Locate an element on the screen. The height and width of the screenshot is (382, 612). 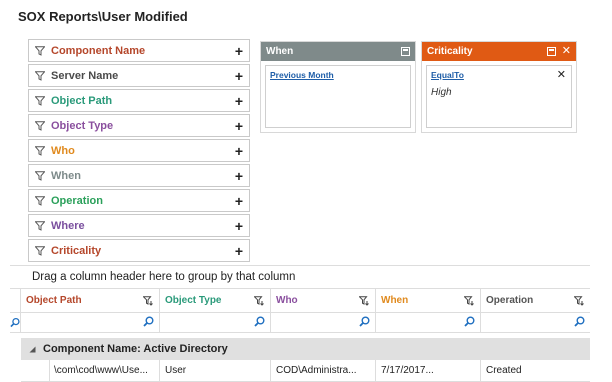
row-selector-header is located at coordinates (15, 300).